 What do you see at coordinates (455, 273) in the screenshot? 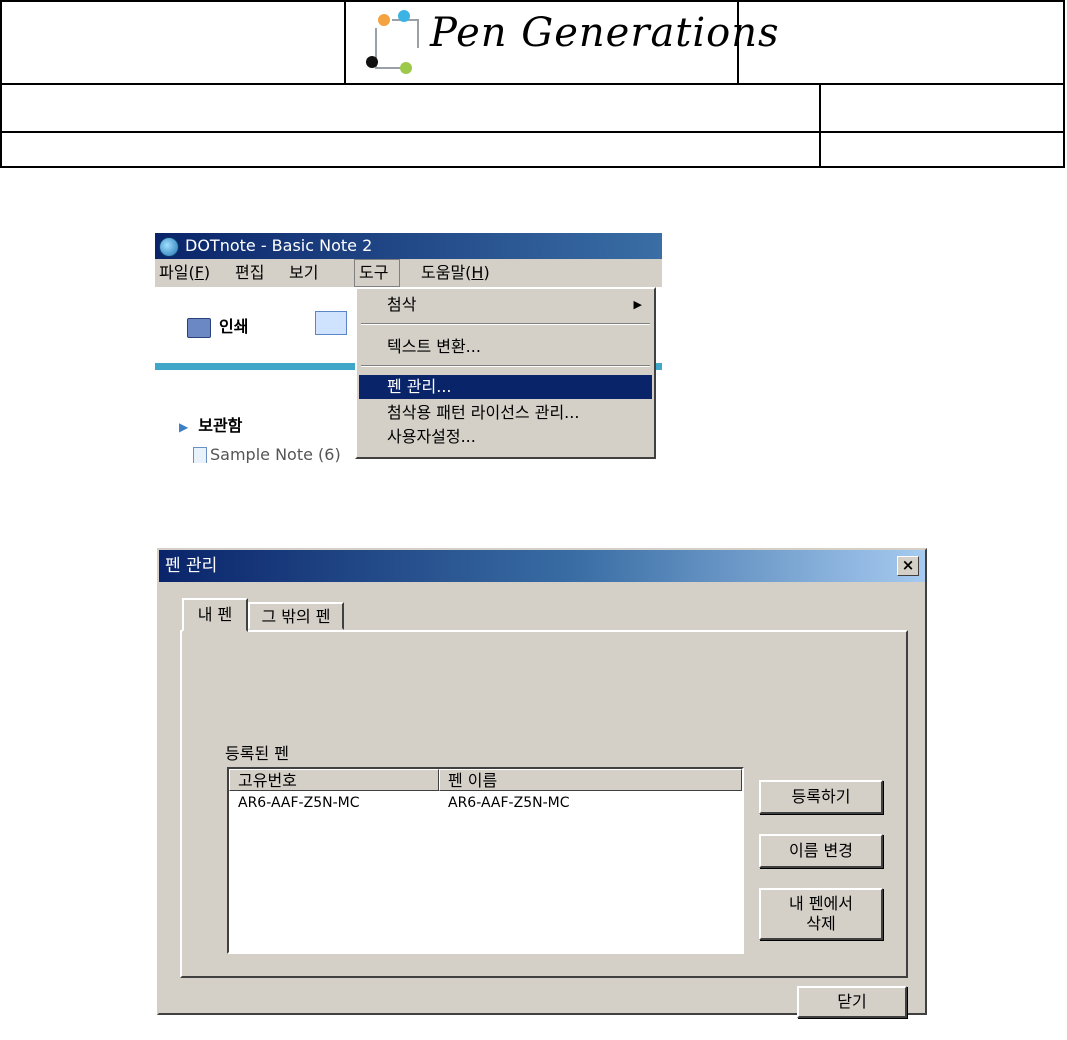
I see `menu-help: 도움말(H)` at bounding box center [455, 273].